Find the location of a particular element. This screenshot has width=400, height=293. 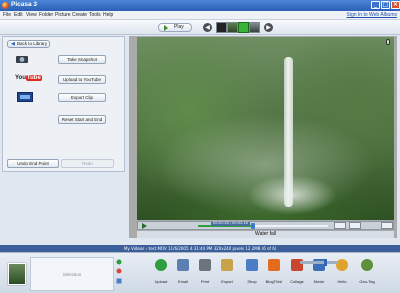

thumbnail-size-slider-knob is located at coordinates (325, 262).